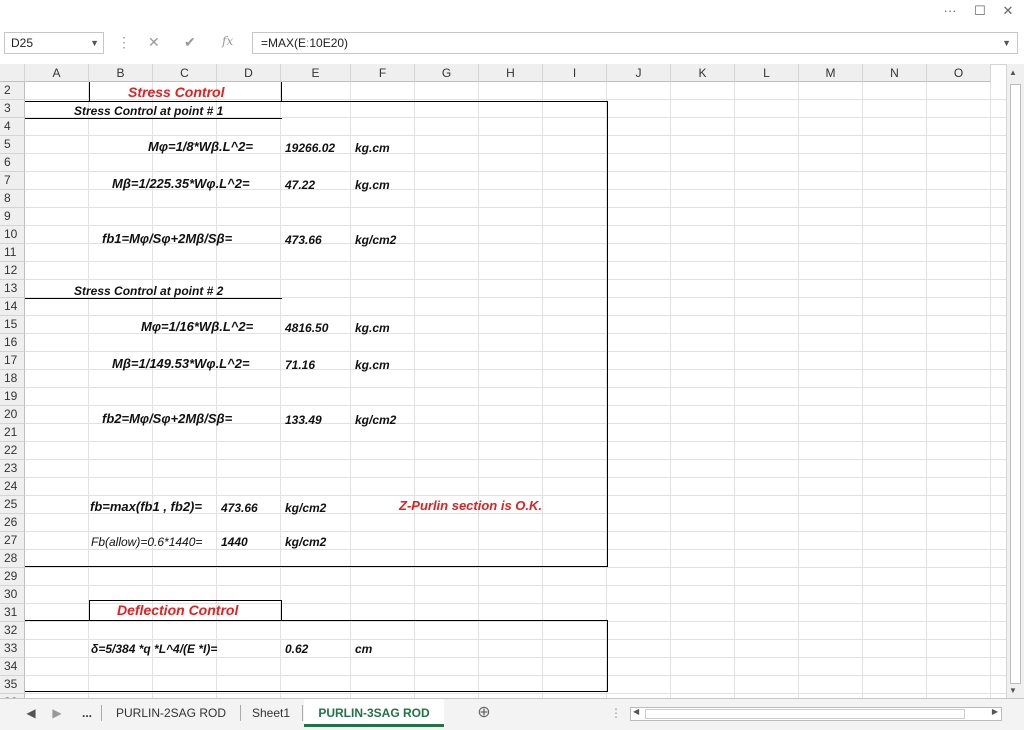  I want to click on column-header: H, so click(511, 73).